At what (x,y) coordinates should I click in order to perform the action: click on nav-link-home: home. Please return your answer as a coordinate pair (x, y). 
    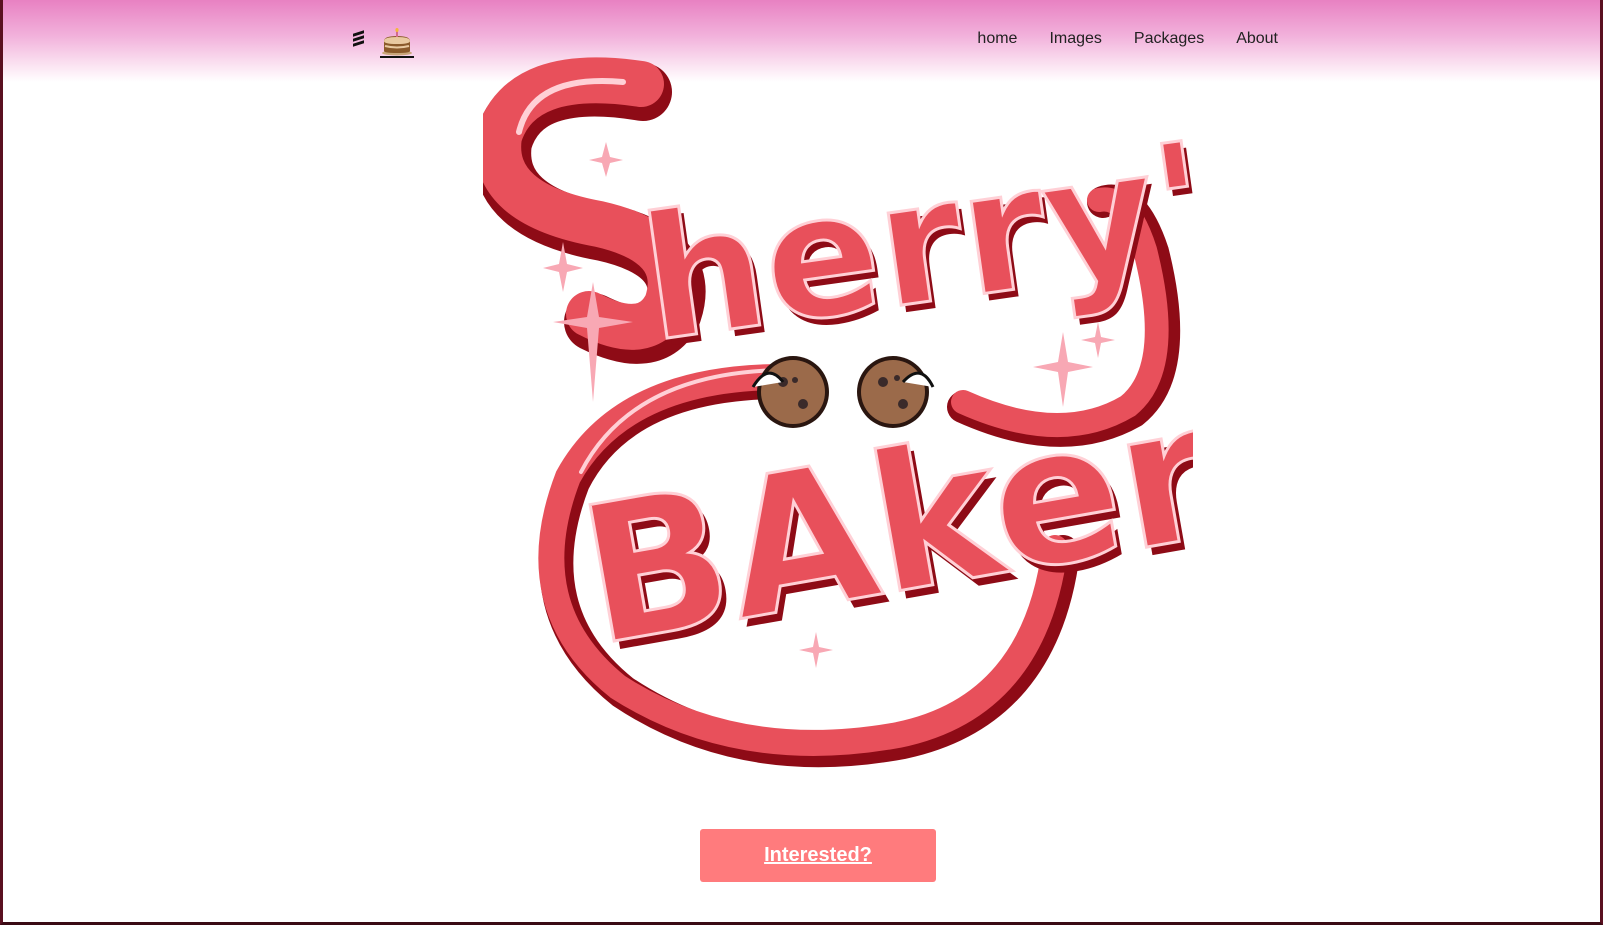
    Looking at the image, I should click on (997, 39).